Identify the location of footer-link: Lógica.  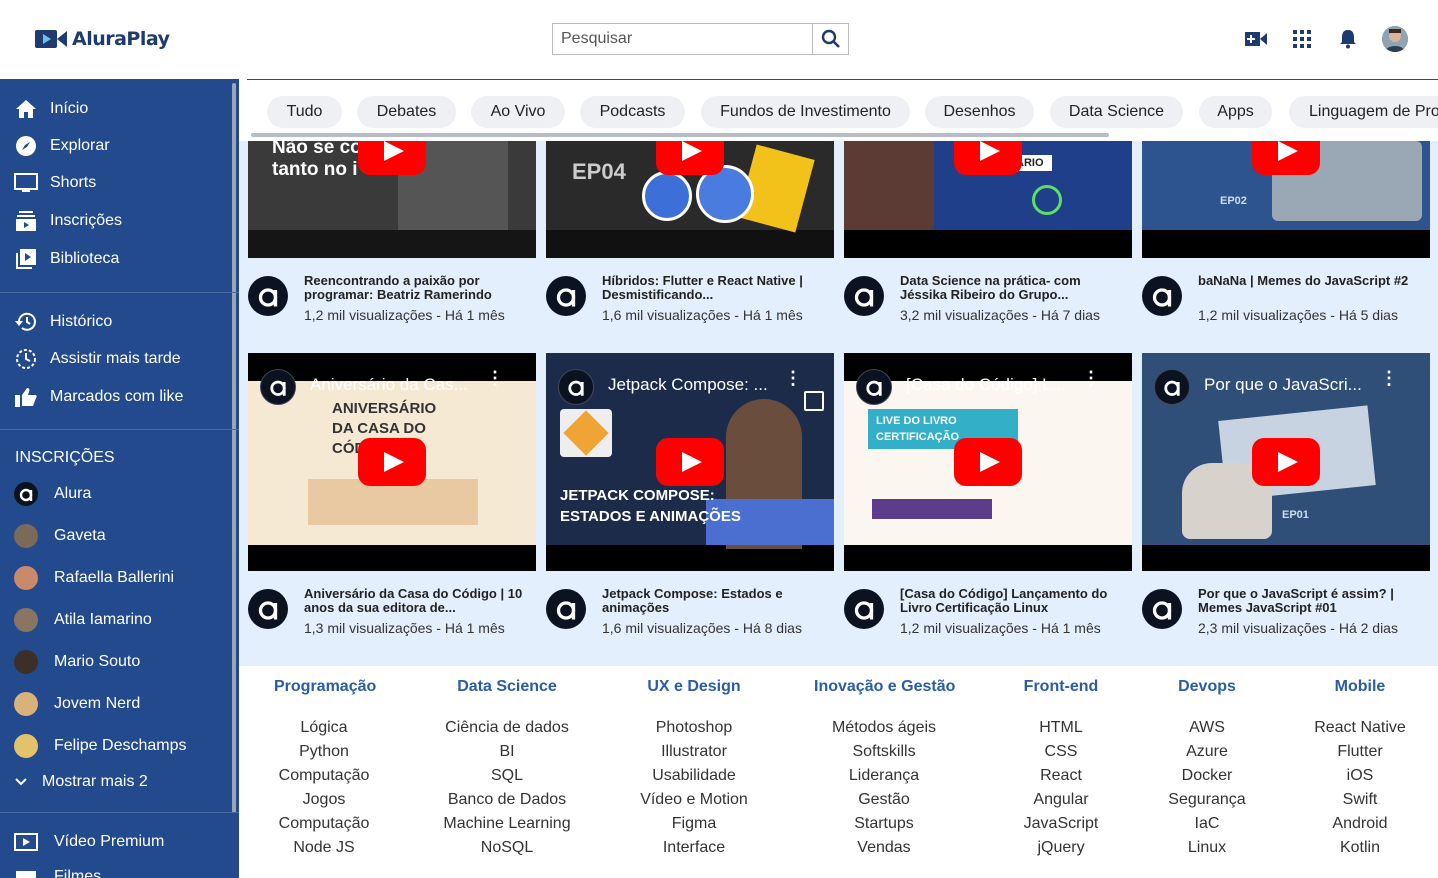
(324, 728).